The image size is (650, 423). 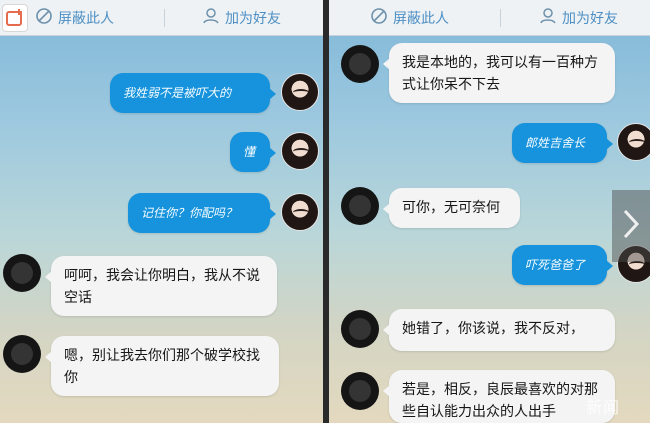 I want to click on message-bubble-incoming: 呵呵，我会让你明白，我从不说空话, so click(x=161, y=286).